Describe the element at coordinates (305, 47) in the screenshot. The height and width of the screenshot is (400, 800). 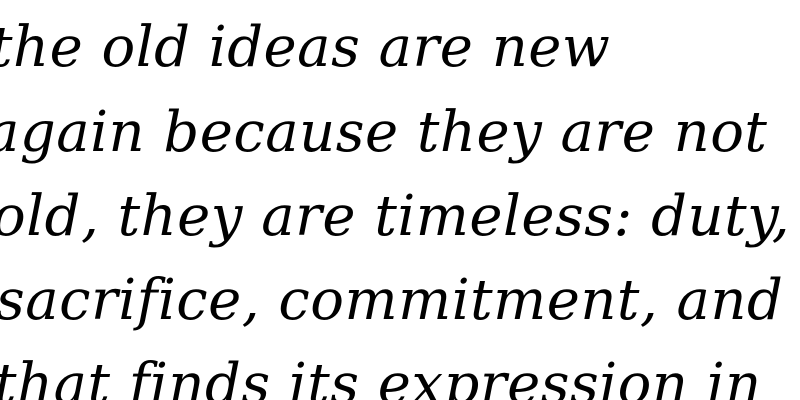
I see `text-line-1: the old ideas are new` at that location.